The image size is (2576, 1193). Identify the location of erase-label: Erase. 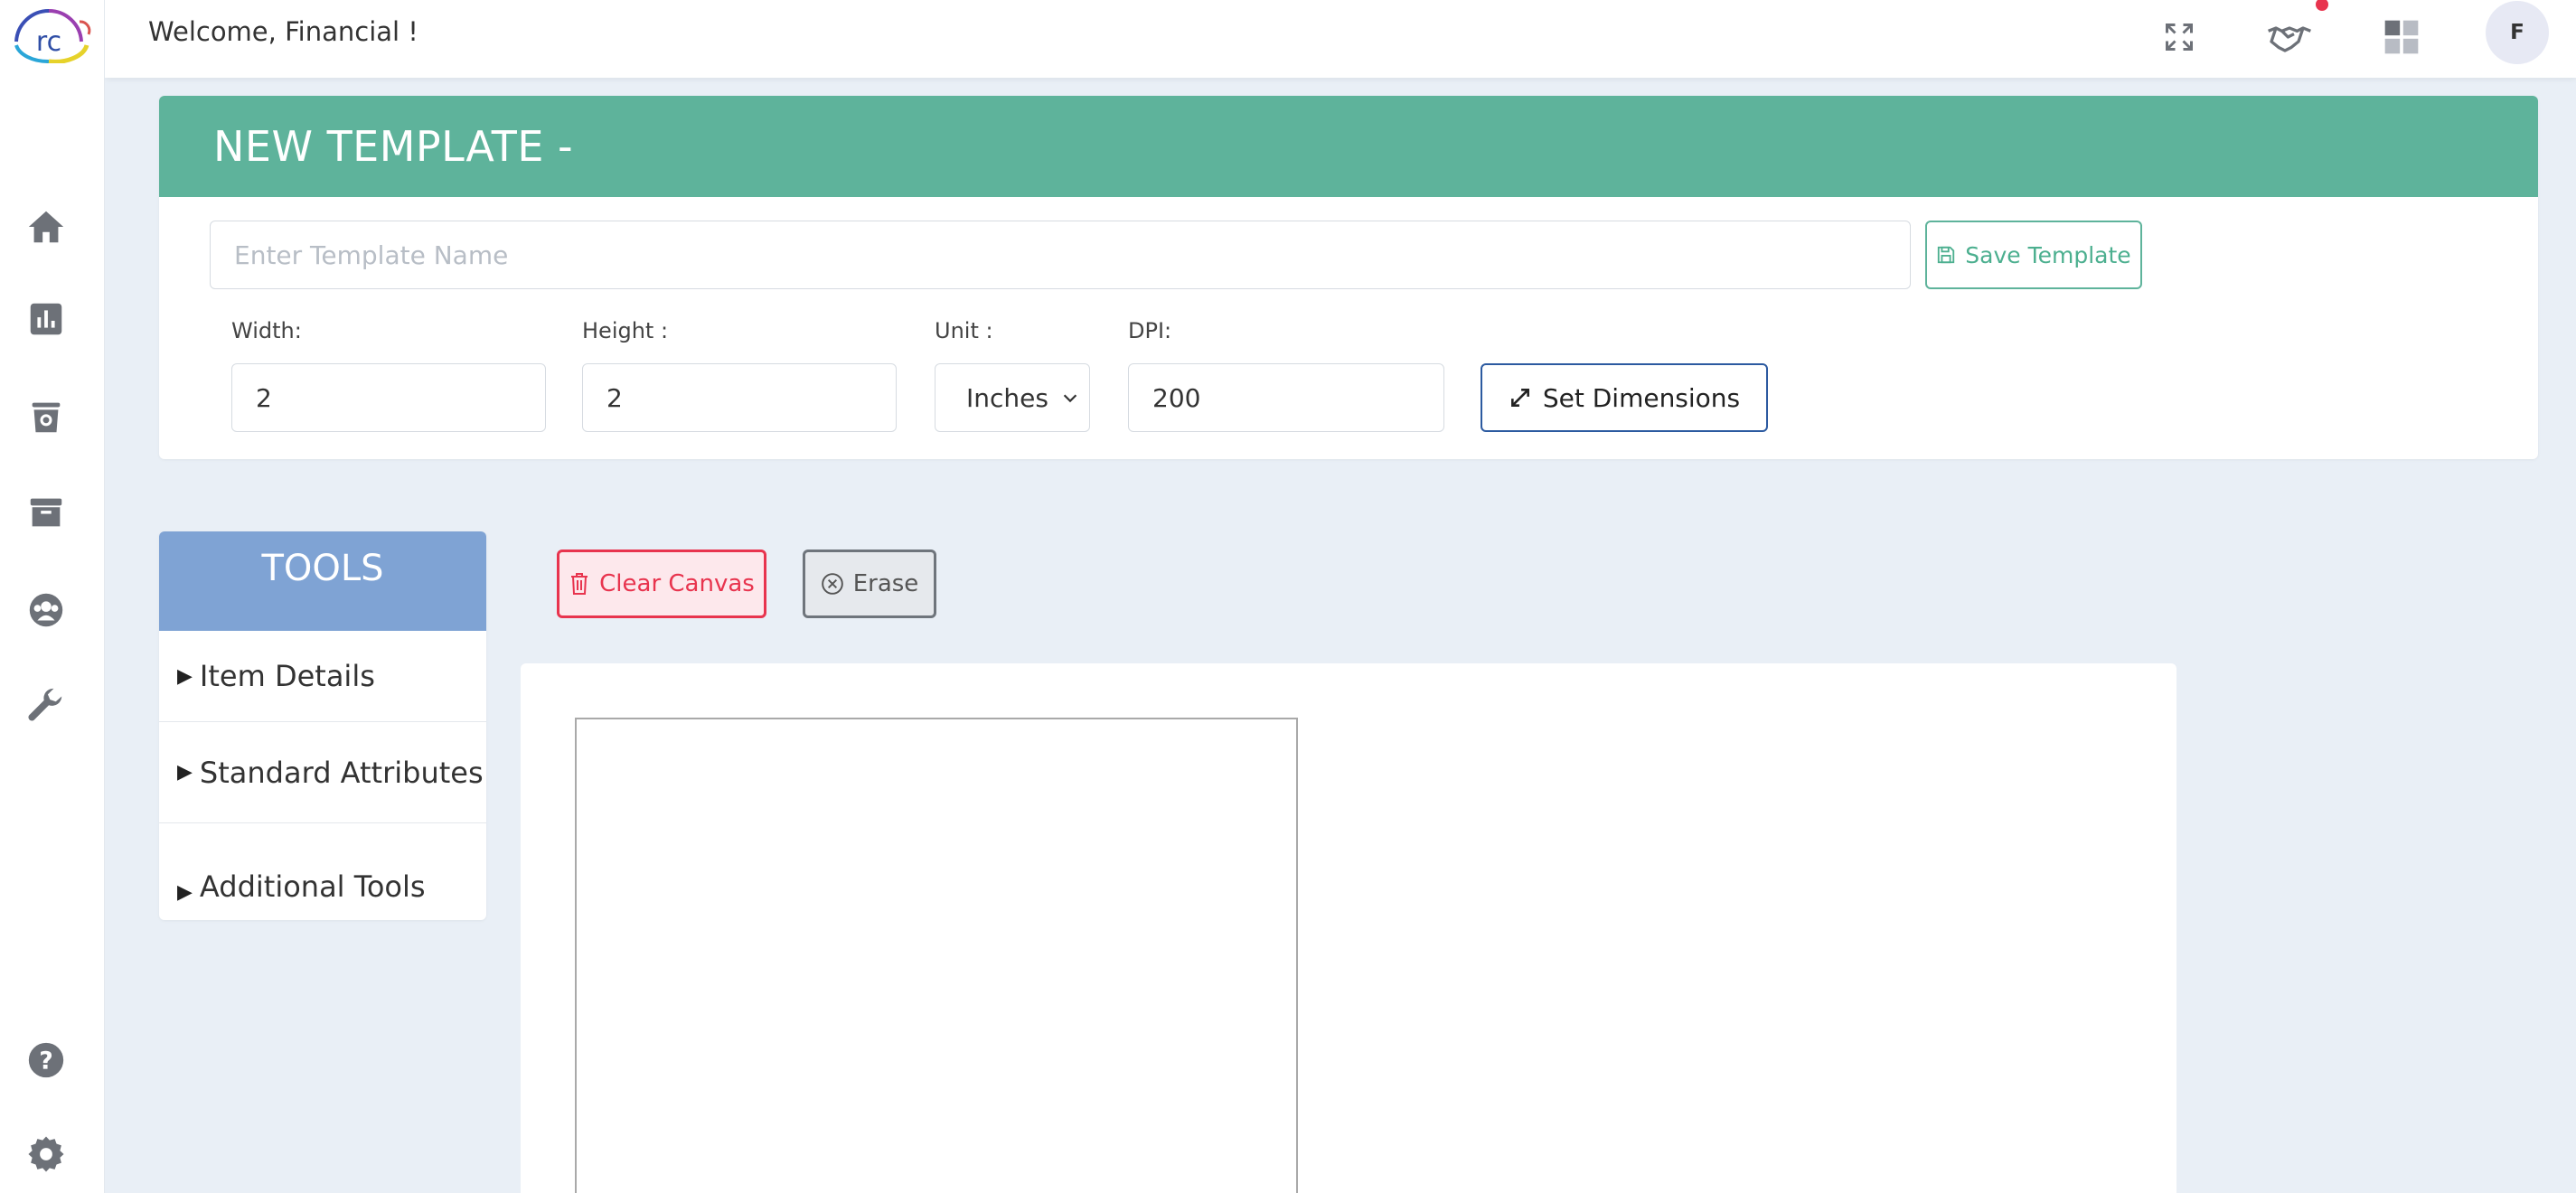
(886, 583).